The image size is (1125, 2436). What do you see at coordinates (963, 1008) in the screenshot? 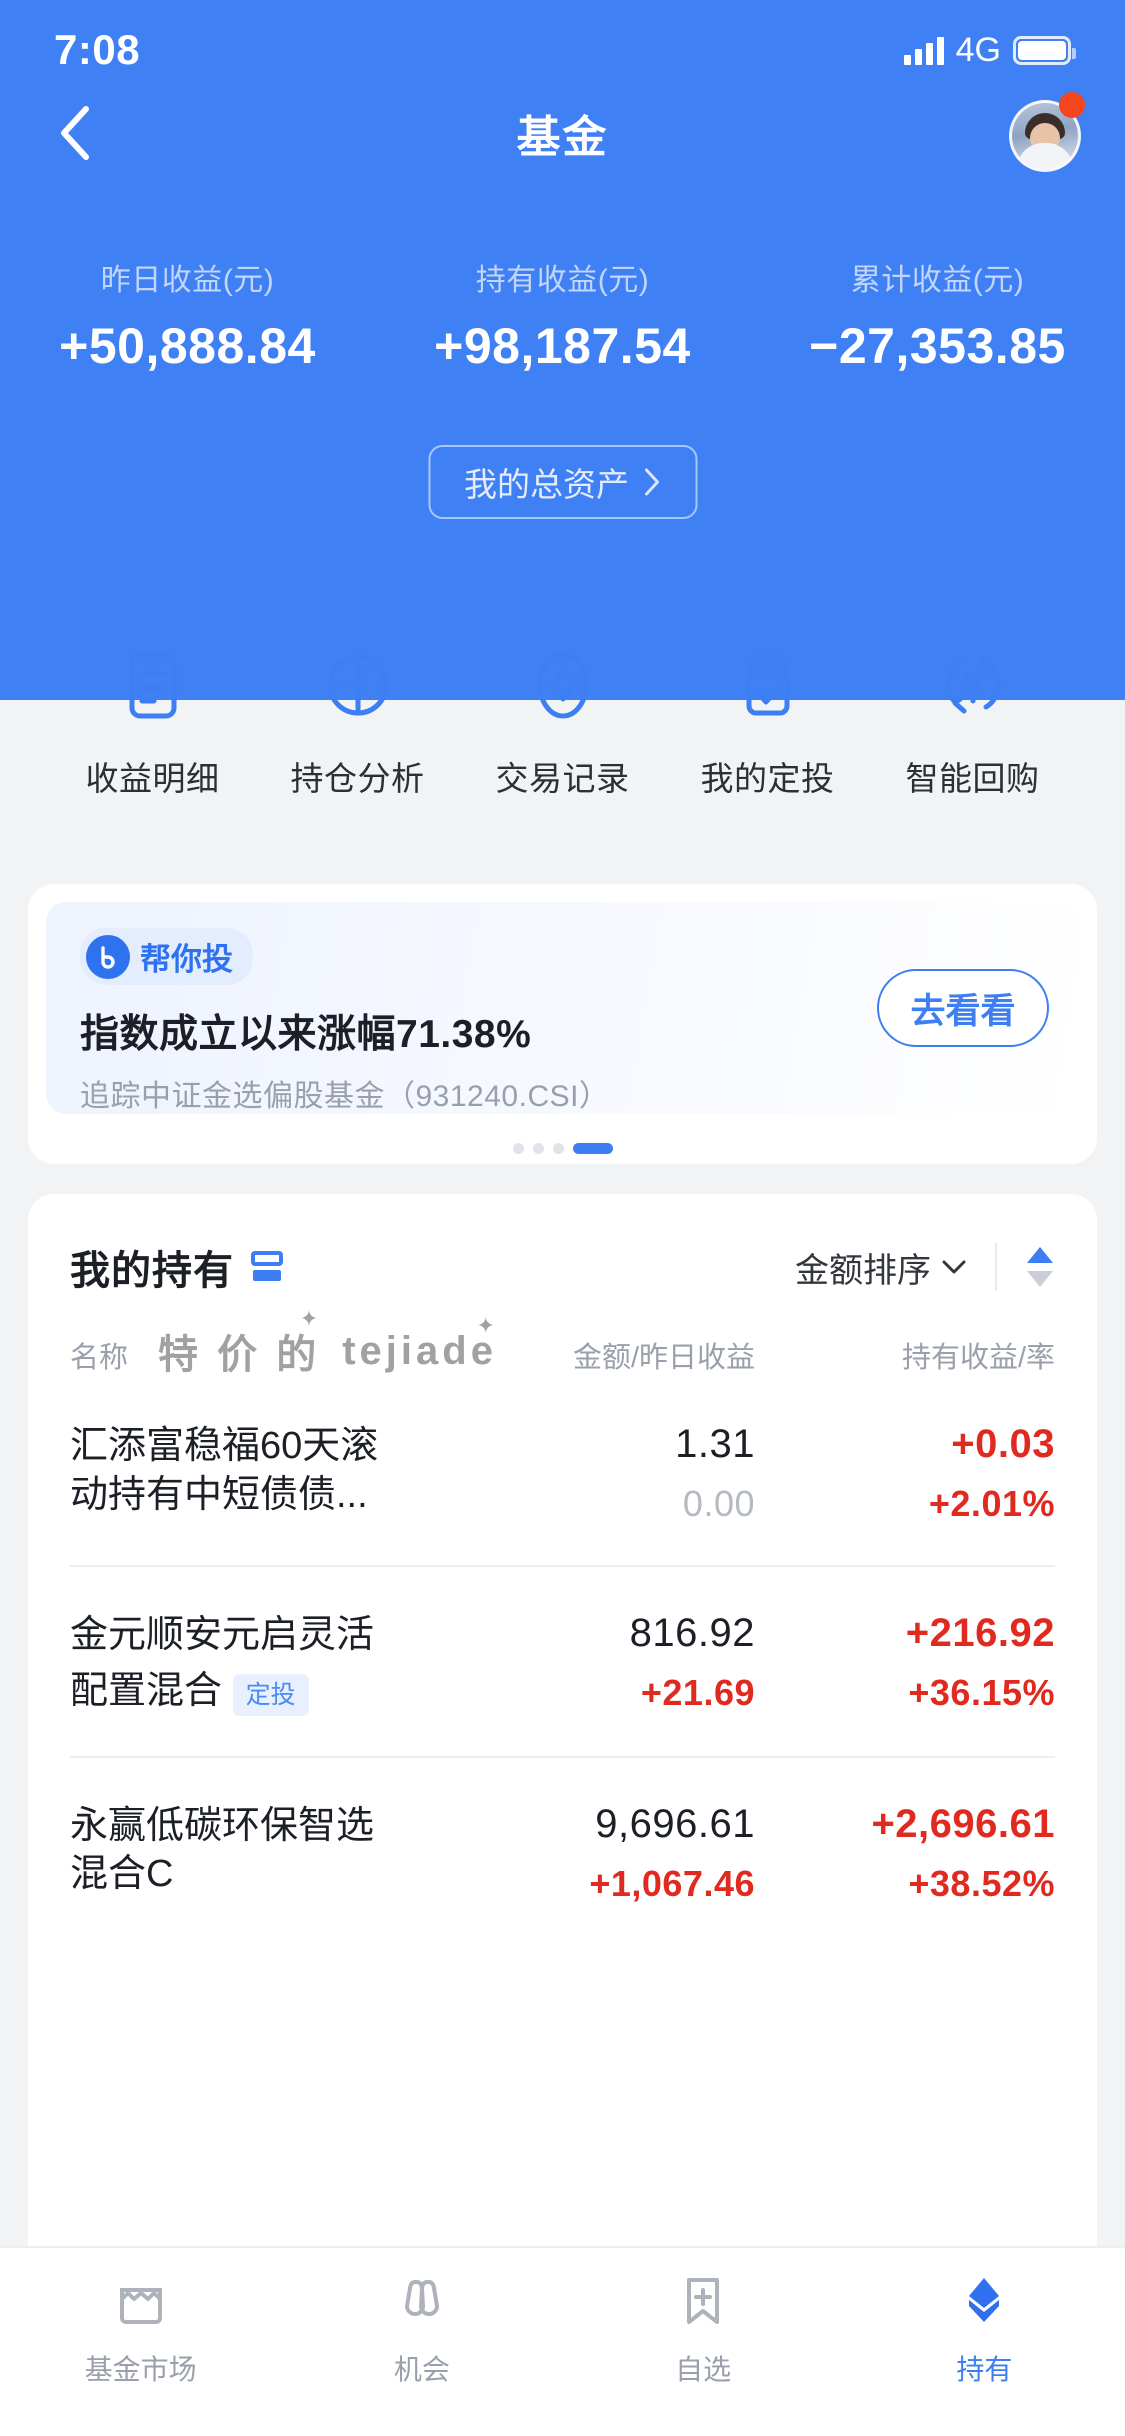
I see `promo-cta-button: 去看看` at bounding box center [963, 1008].